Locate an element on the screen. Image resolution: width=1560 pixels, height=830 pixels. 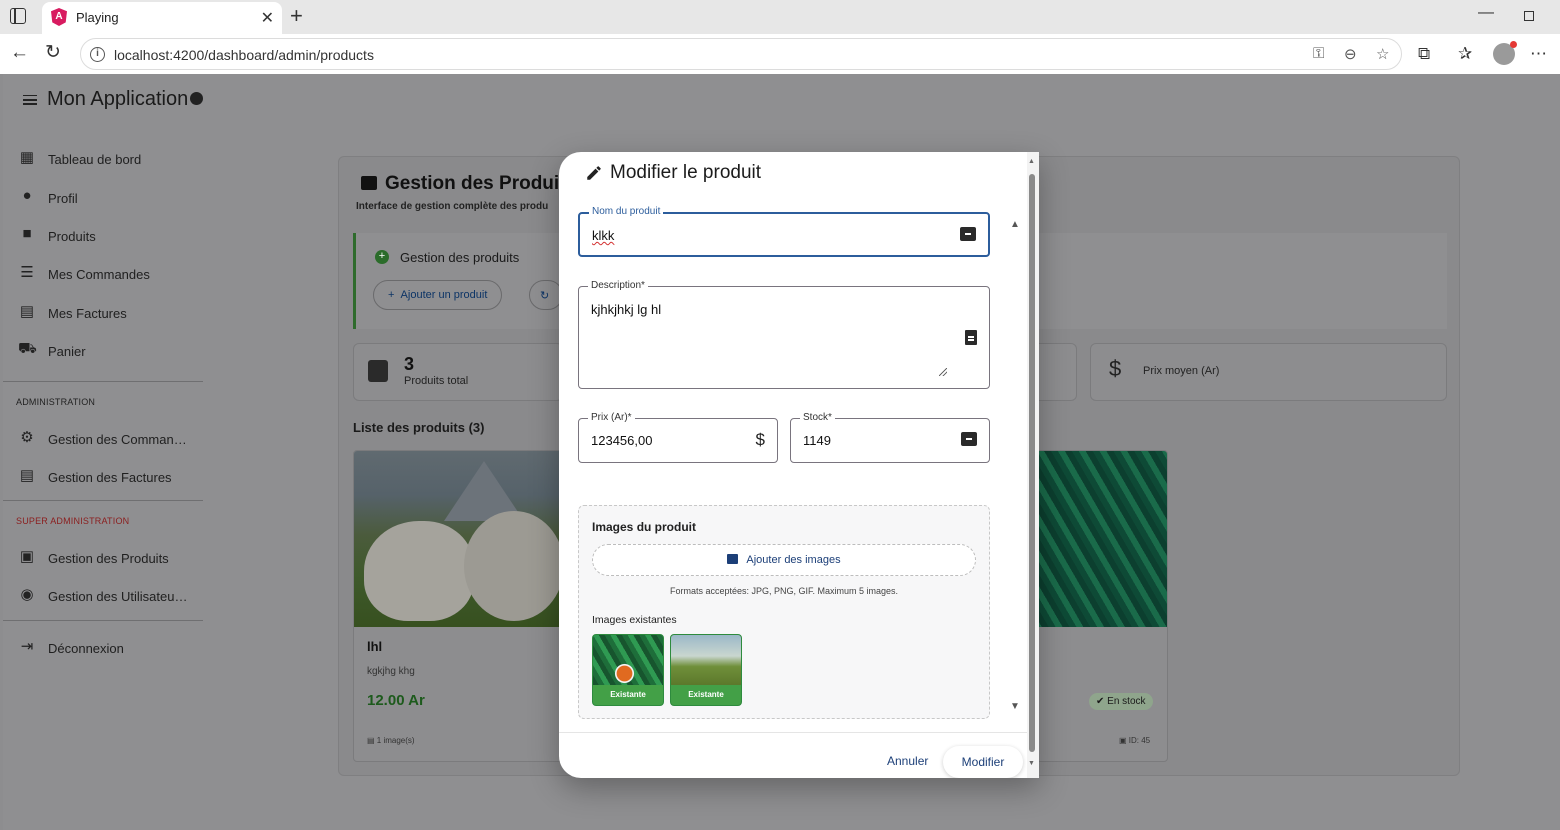
app-header: Mon Application is located at coordinates (105, 99).